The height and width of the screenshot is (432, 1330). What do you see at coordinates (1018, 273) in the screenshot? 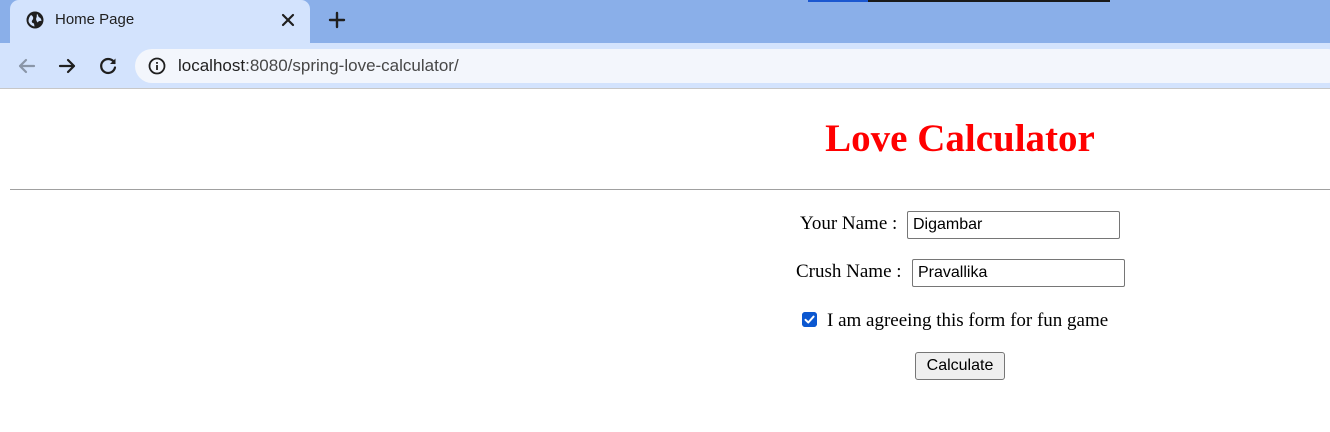
I see `crush-name-input: Pravallika` at bounding box center [1018, 273].